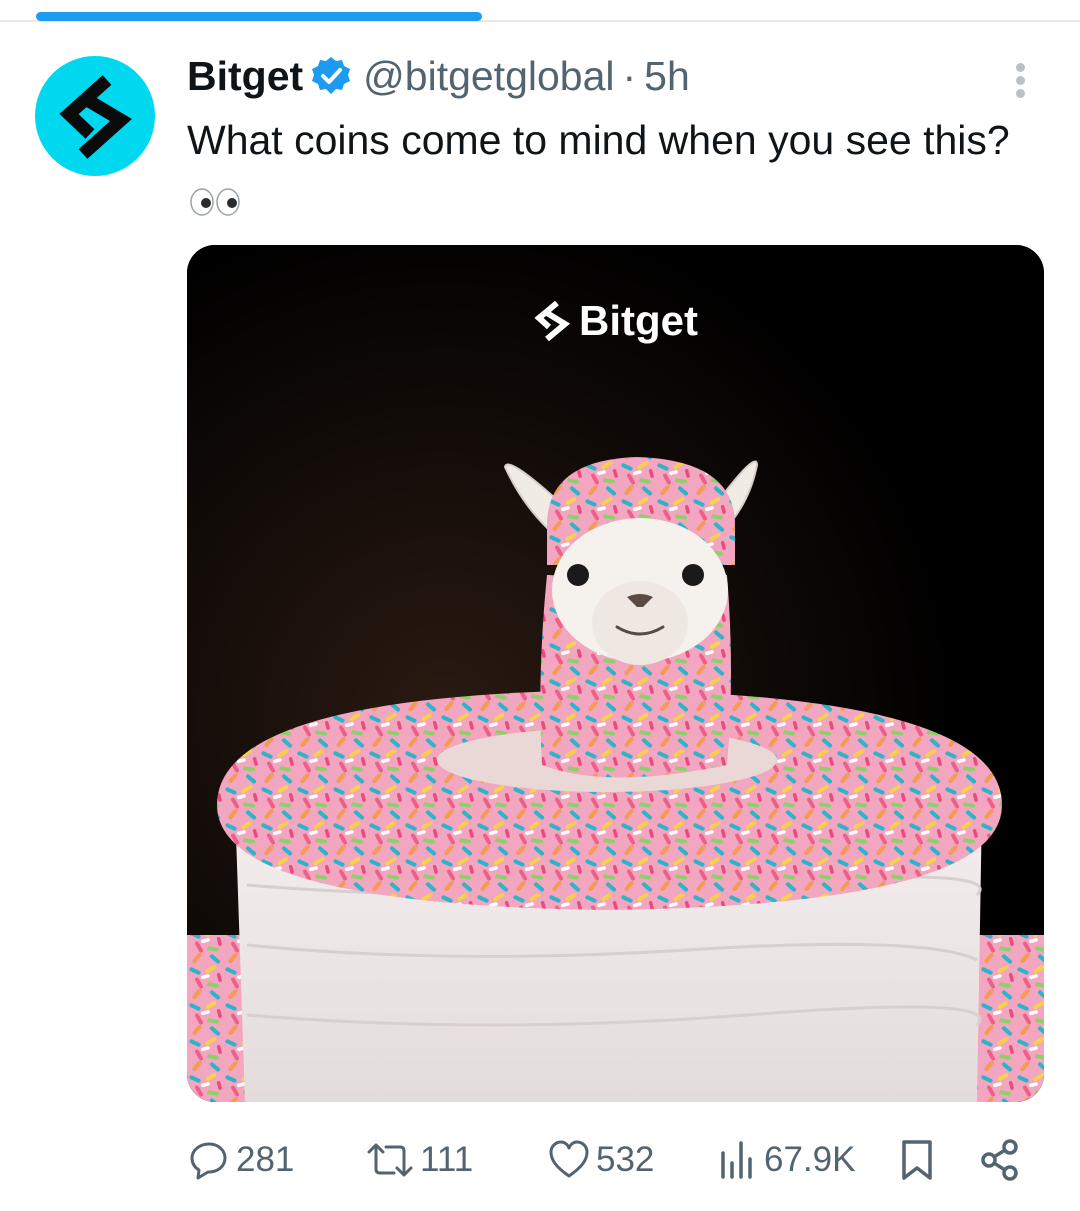 The height and width of the screenshot is (1211, 1080). I want to click on action-bar: 281 111 532 67.9K, so click(540, 1160).